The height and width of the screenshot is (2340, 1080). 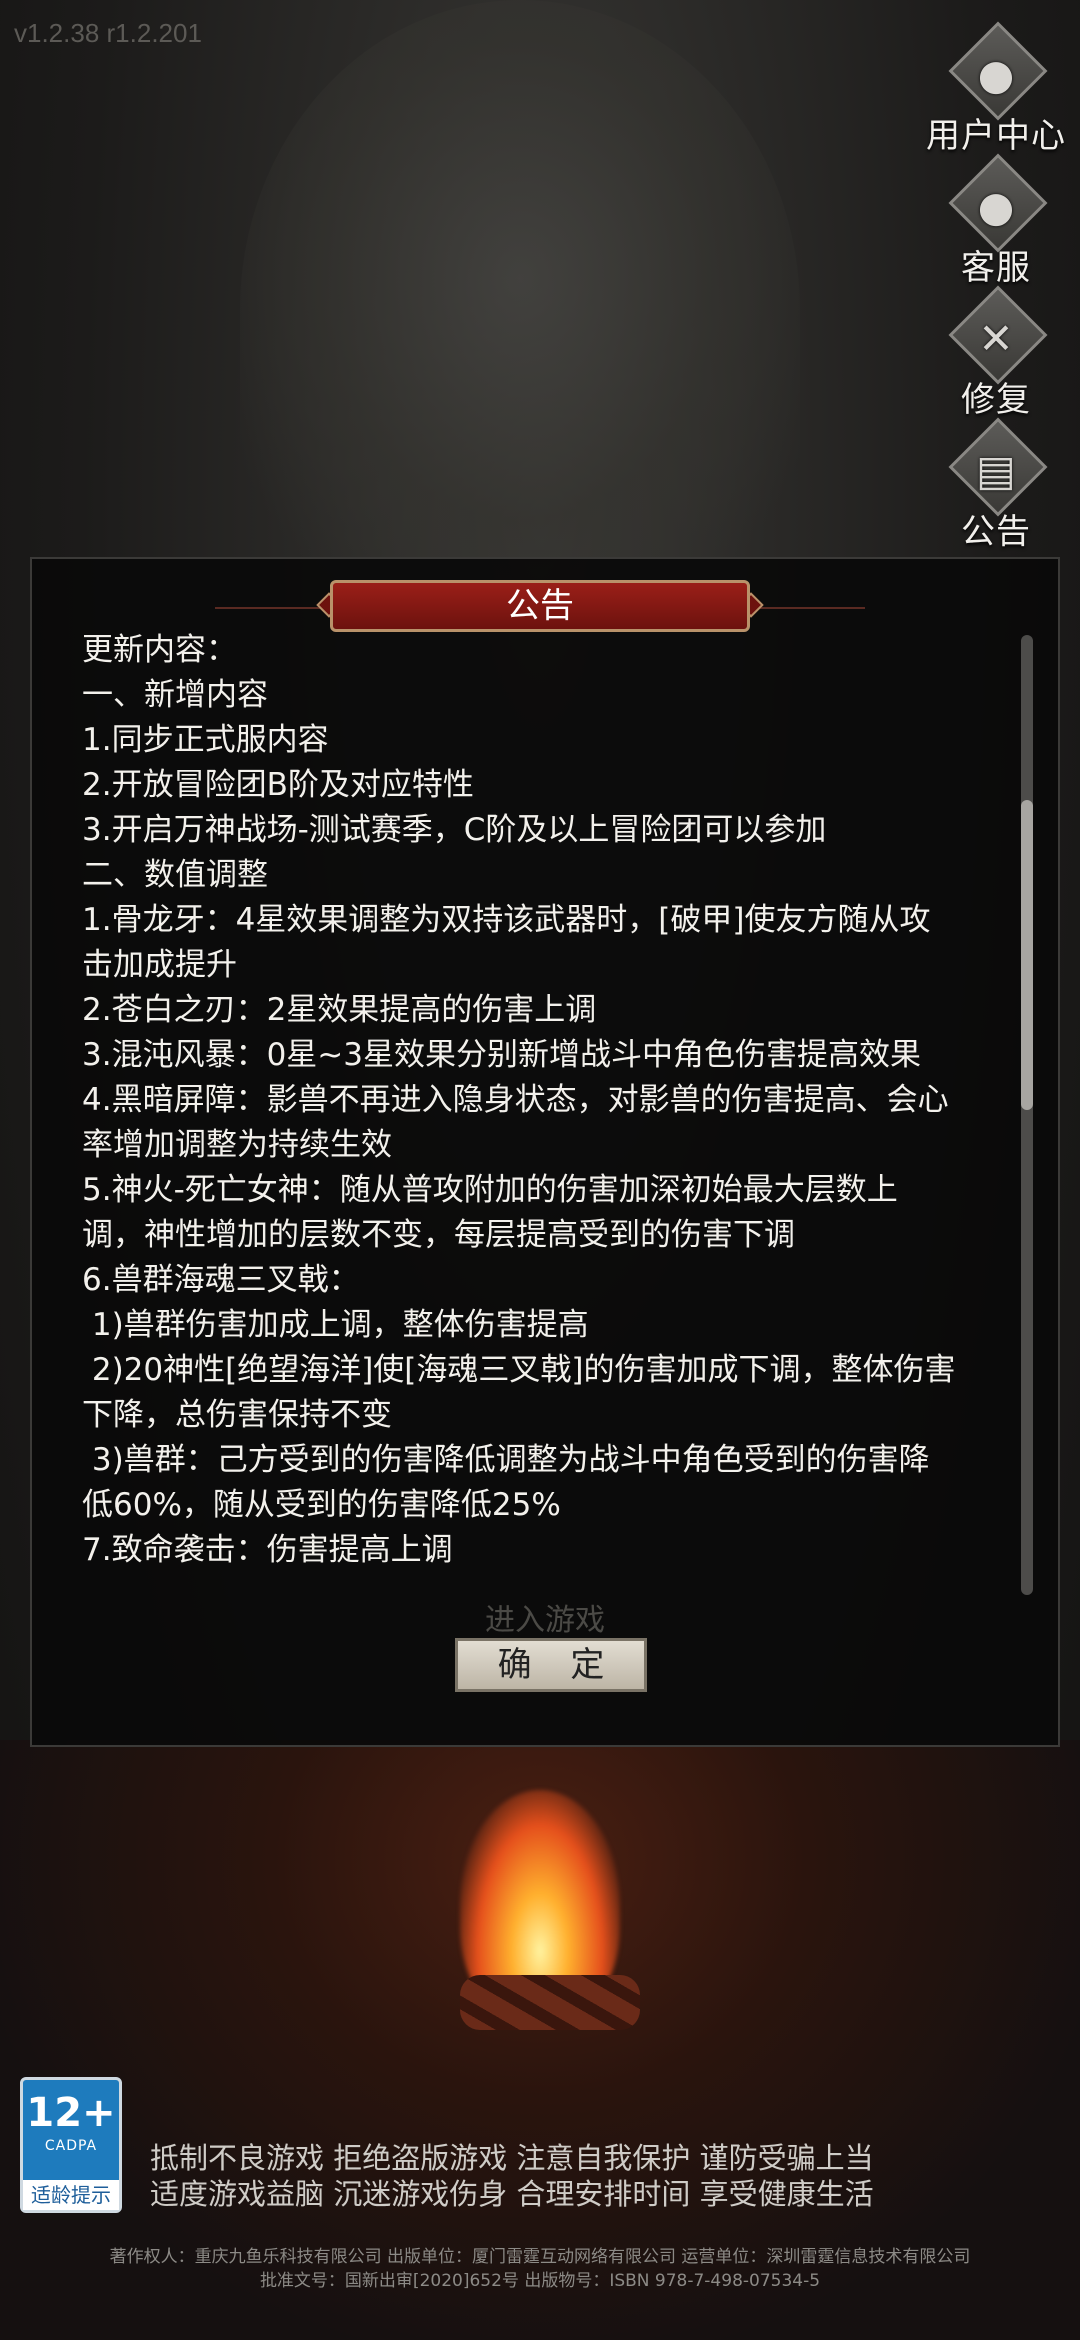 I want to click on dialog-title: 公告, so click(x=540, y=606).